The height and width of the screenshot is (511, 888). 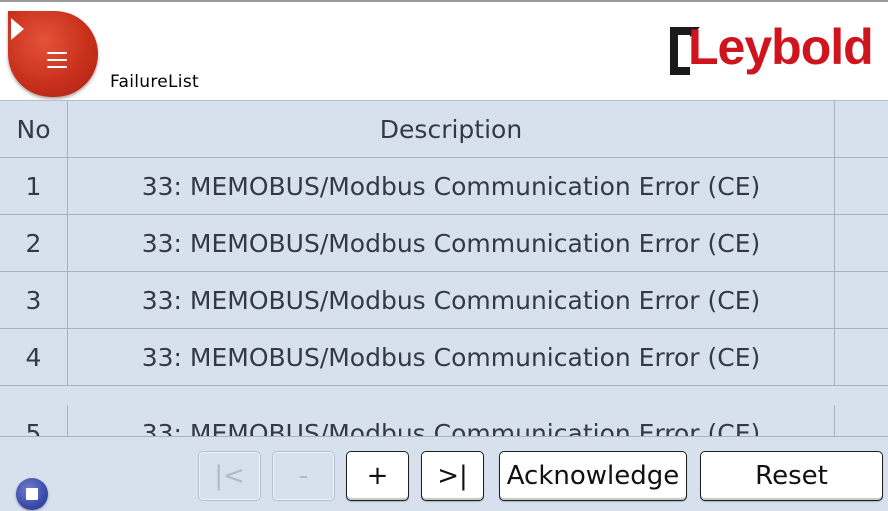 I want to click on table-header-row: No Description, so click(x=444, y=129).